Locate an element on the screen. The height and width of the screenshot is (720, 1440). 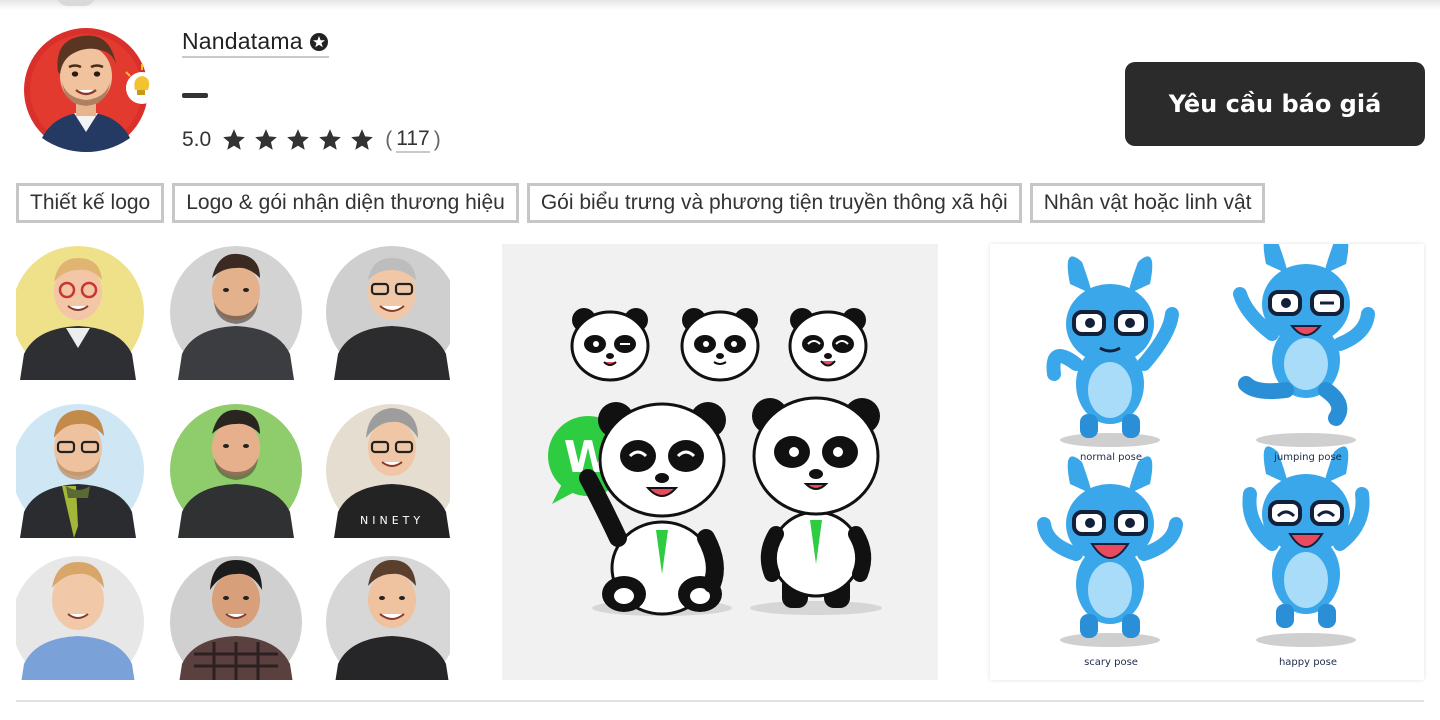
designer-avatar is located at coordinates (88, 84).